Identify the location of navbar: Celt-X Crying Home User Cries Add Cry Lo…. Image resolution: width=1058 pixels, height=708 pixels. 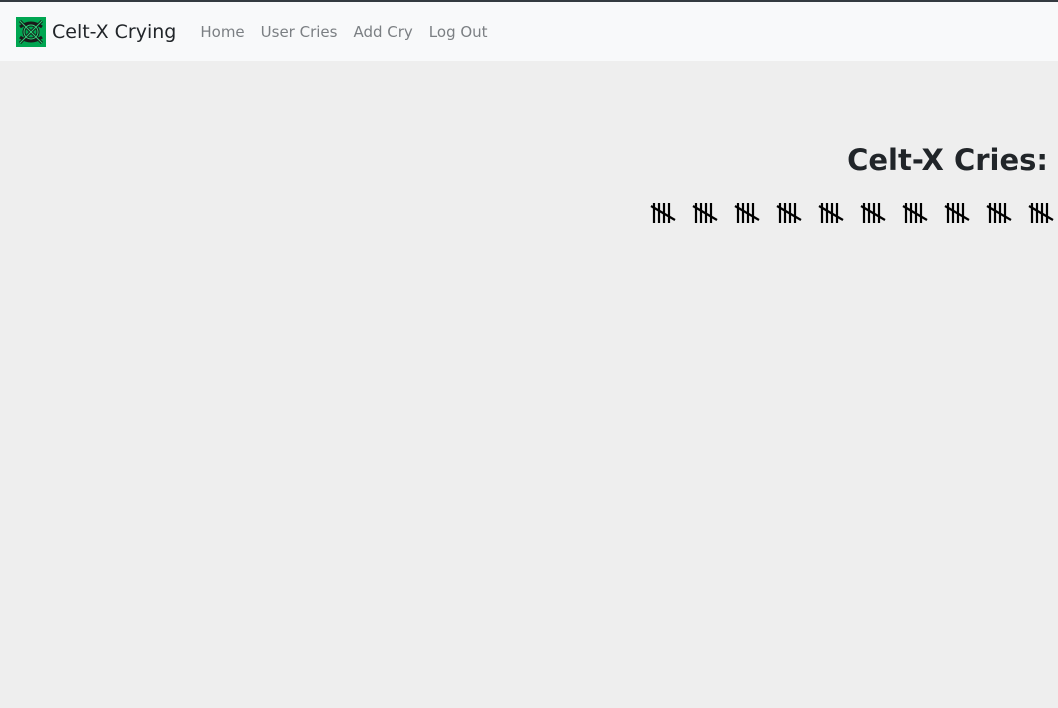
(529, 31).